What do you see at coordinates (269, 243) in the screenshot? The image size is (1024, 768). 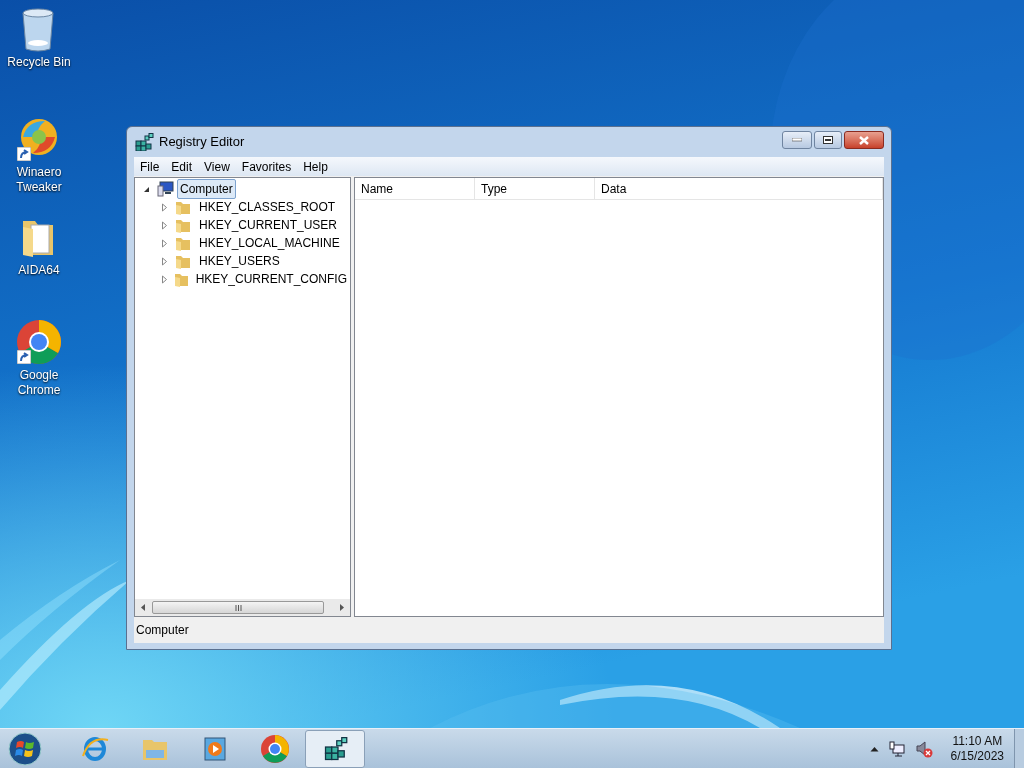 I see `tree-item: HKEY_LOCAL_MACHINE` at bounding box center [269, 243].